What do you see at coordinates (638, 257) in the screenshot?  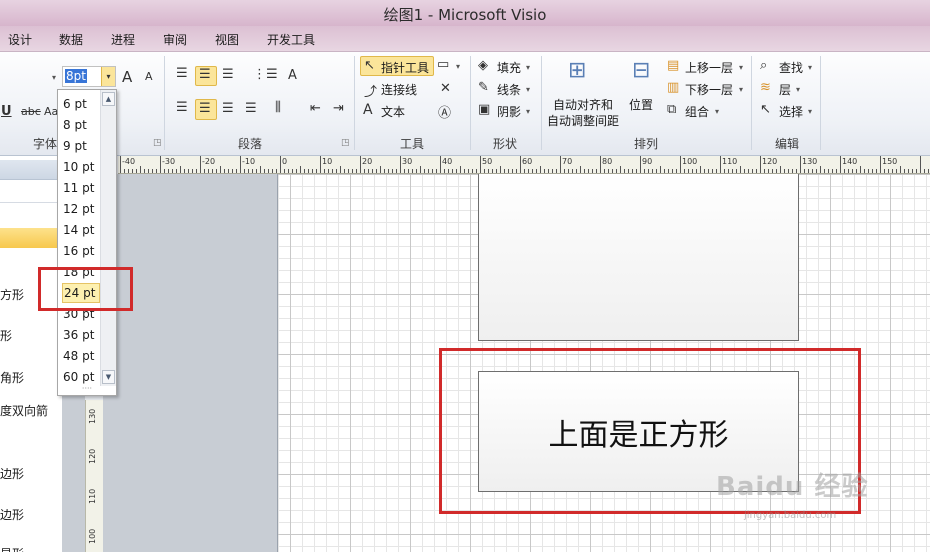 I see `square-shape` at bounding box center [638, 257].